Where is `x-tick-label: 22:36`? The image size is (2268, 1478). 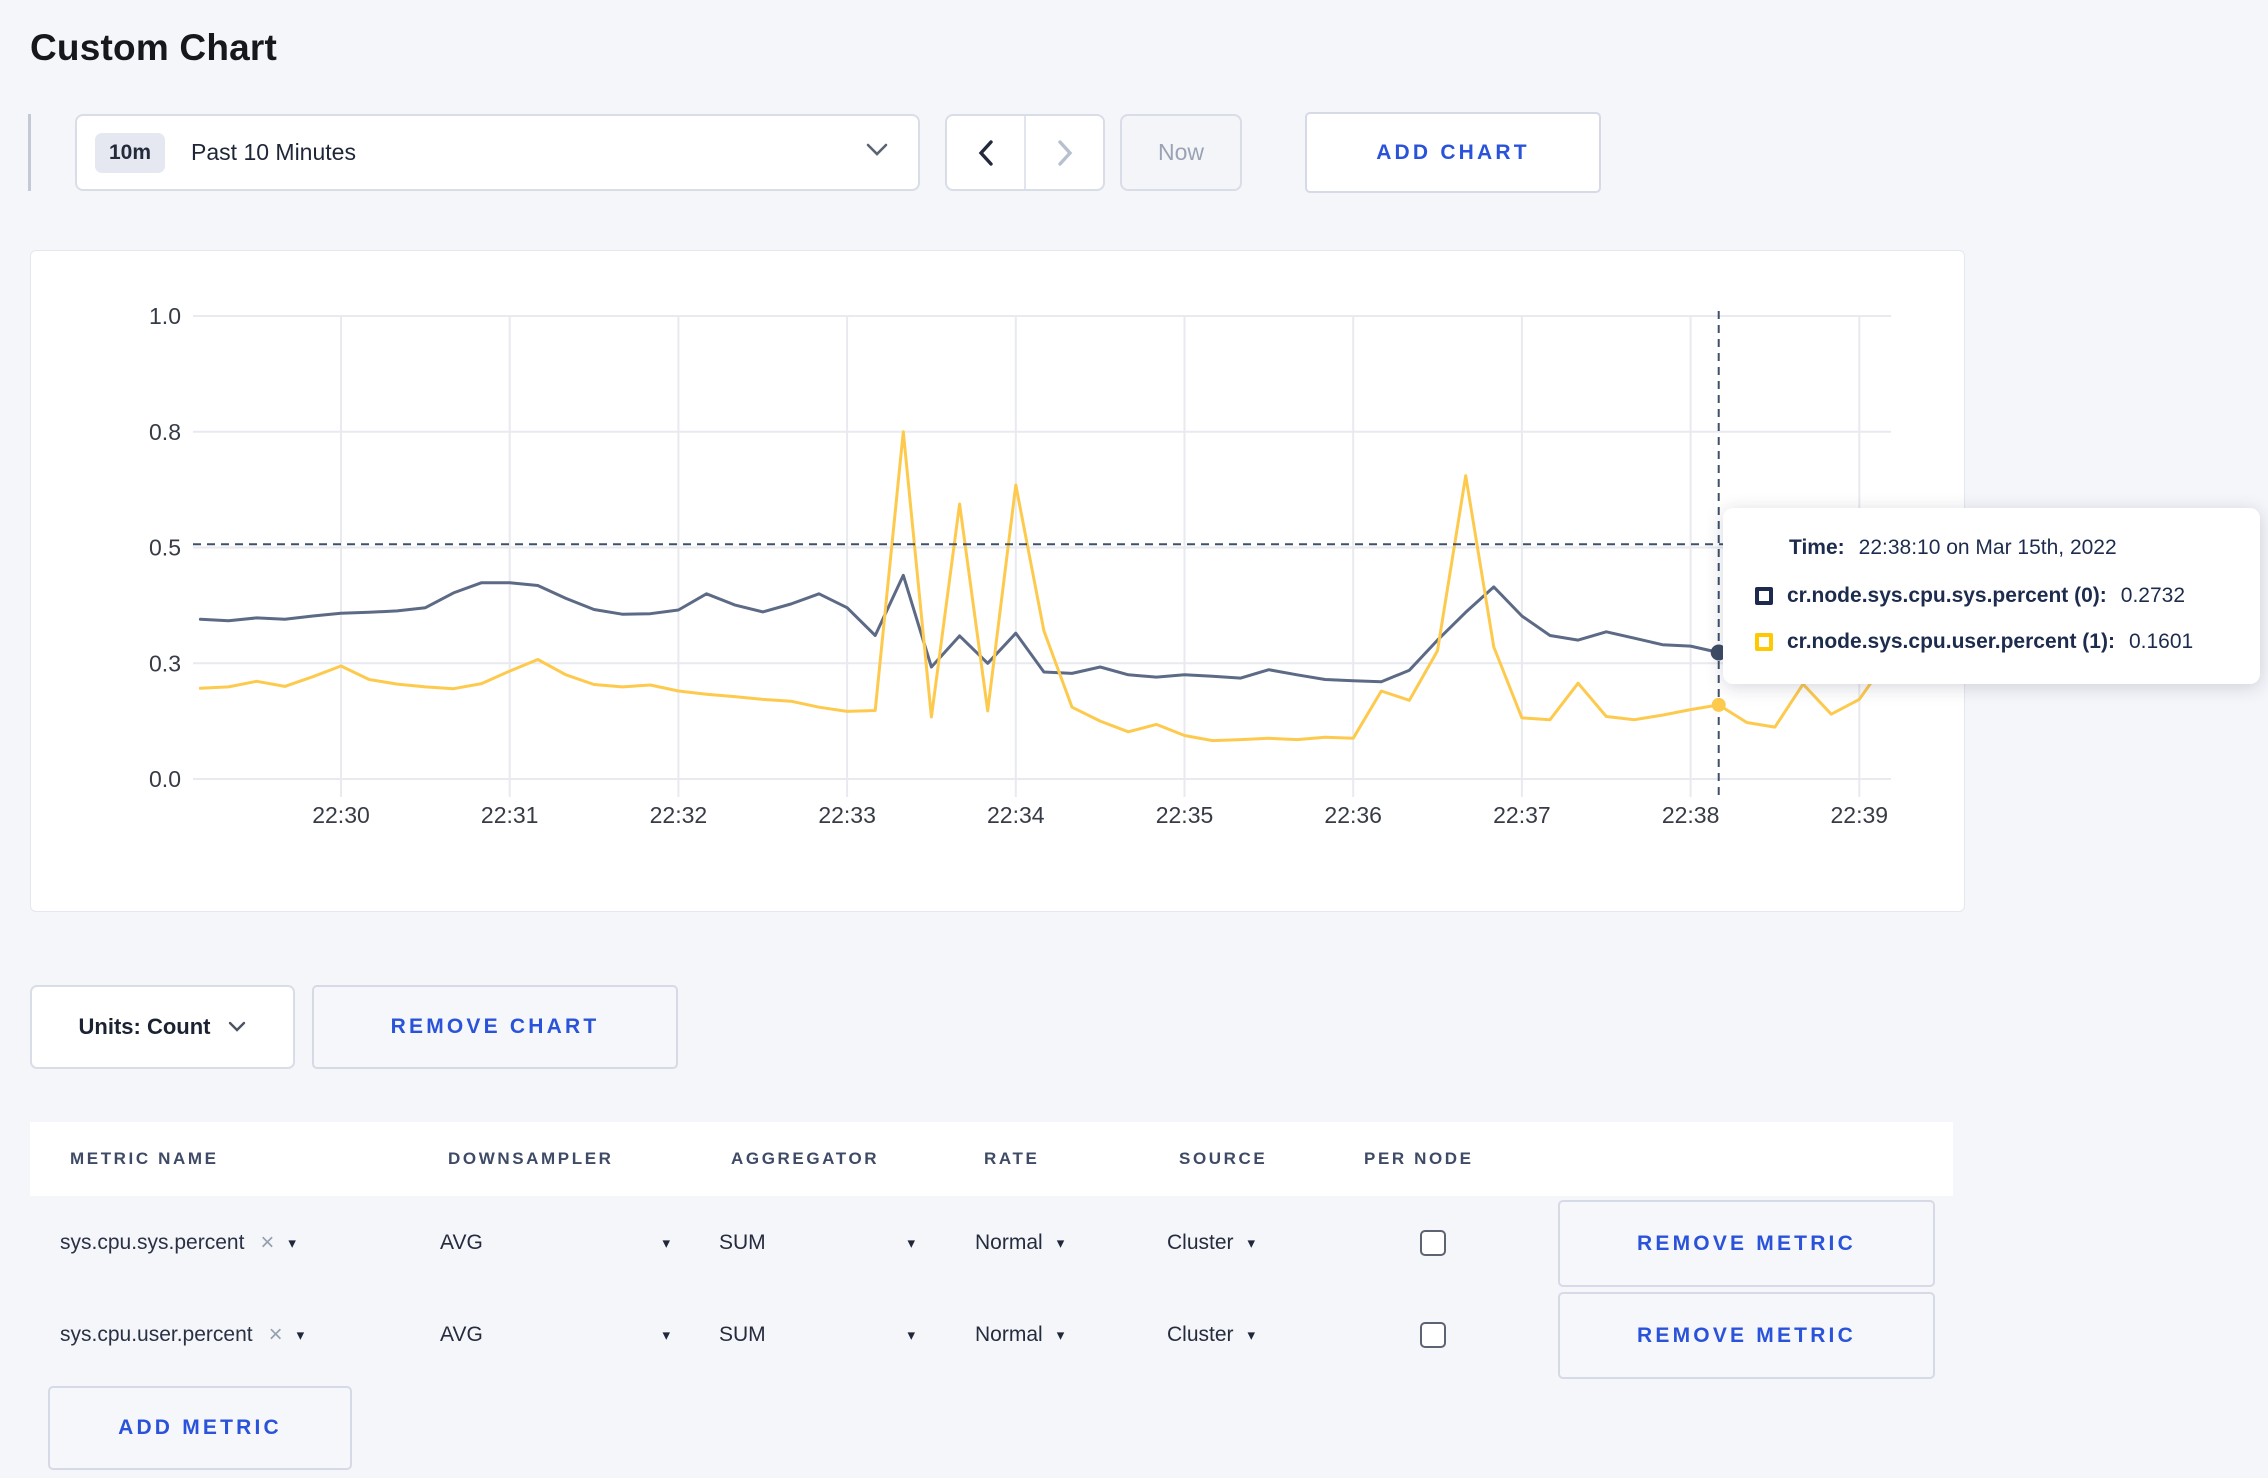 x-tick-label: 22:36 is located at coordinates (1353, 815).